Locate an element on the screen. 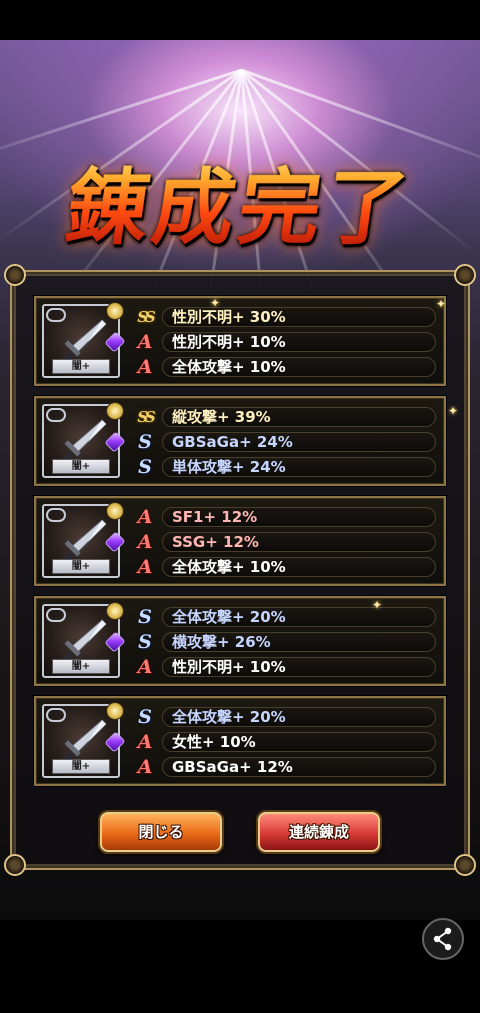 This screenshot has width=480, height=1013. trait-text: GBSaGa+ 12% is located at coordinates (232, 767).